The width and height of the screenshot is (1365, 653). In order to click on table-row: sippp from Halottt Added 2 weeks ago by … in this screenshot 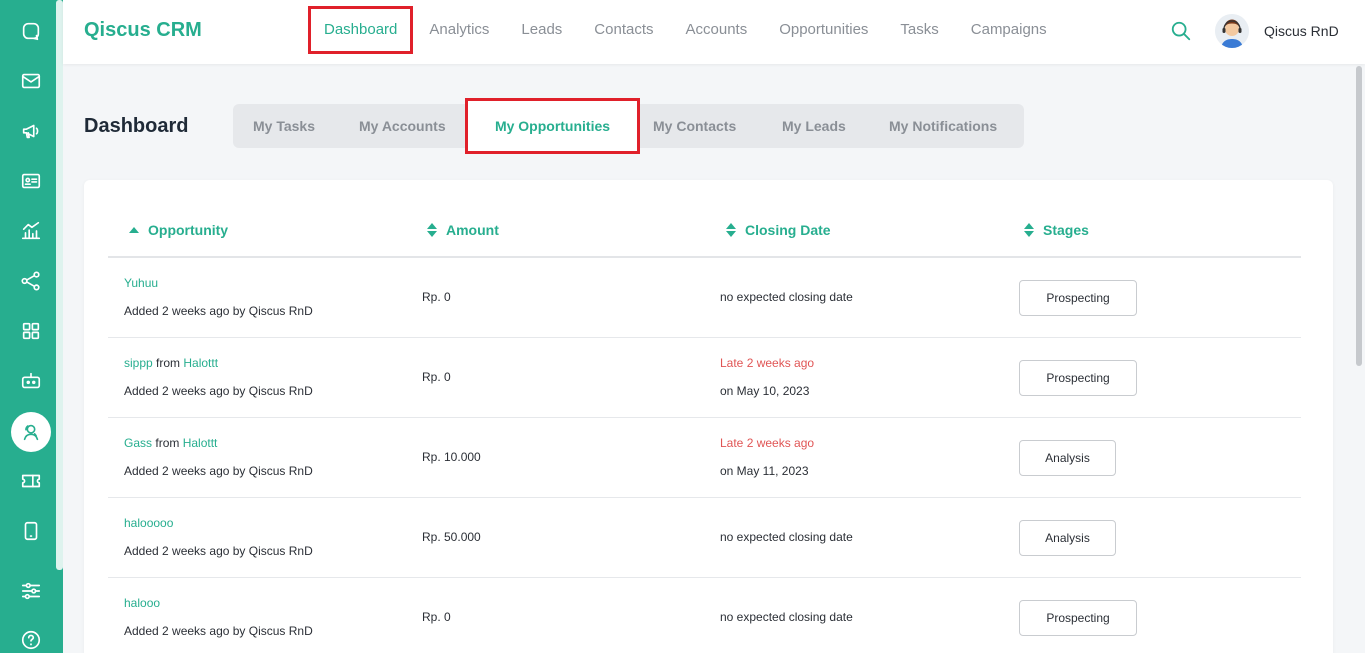, I will do `click(704, 378)`.